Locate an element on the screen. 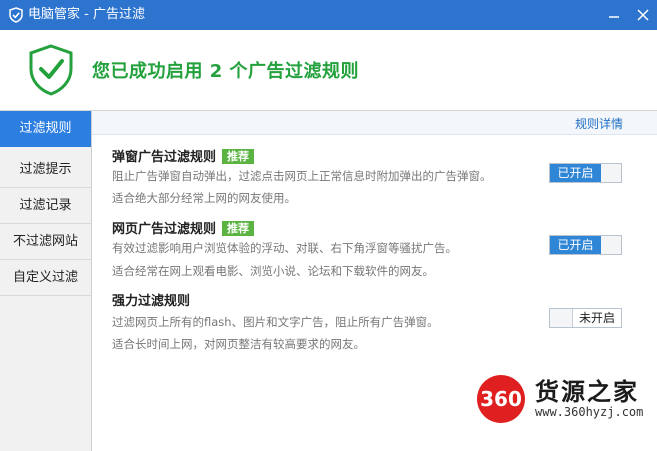 This screenshot has height=451, width=657. minimize-button is located at coordinates (614, 15).